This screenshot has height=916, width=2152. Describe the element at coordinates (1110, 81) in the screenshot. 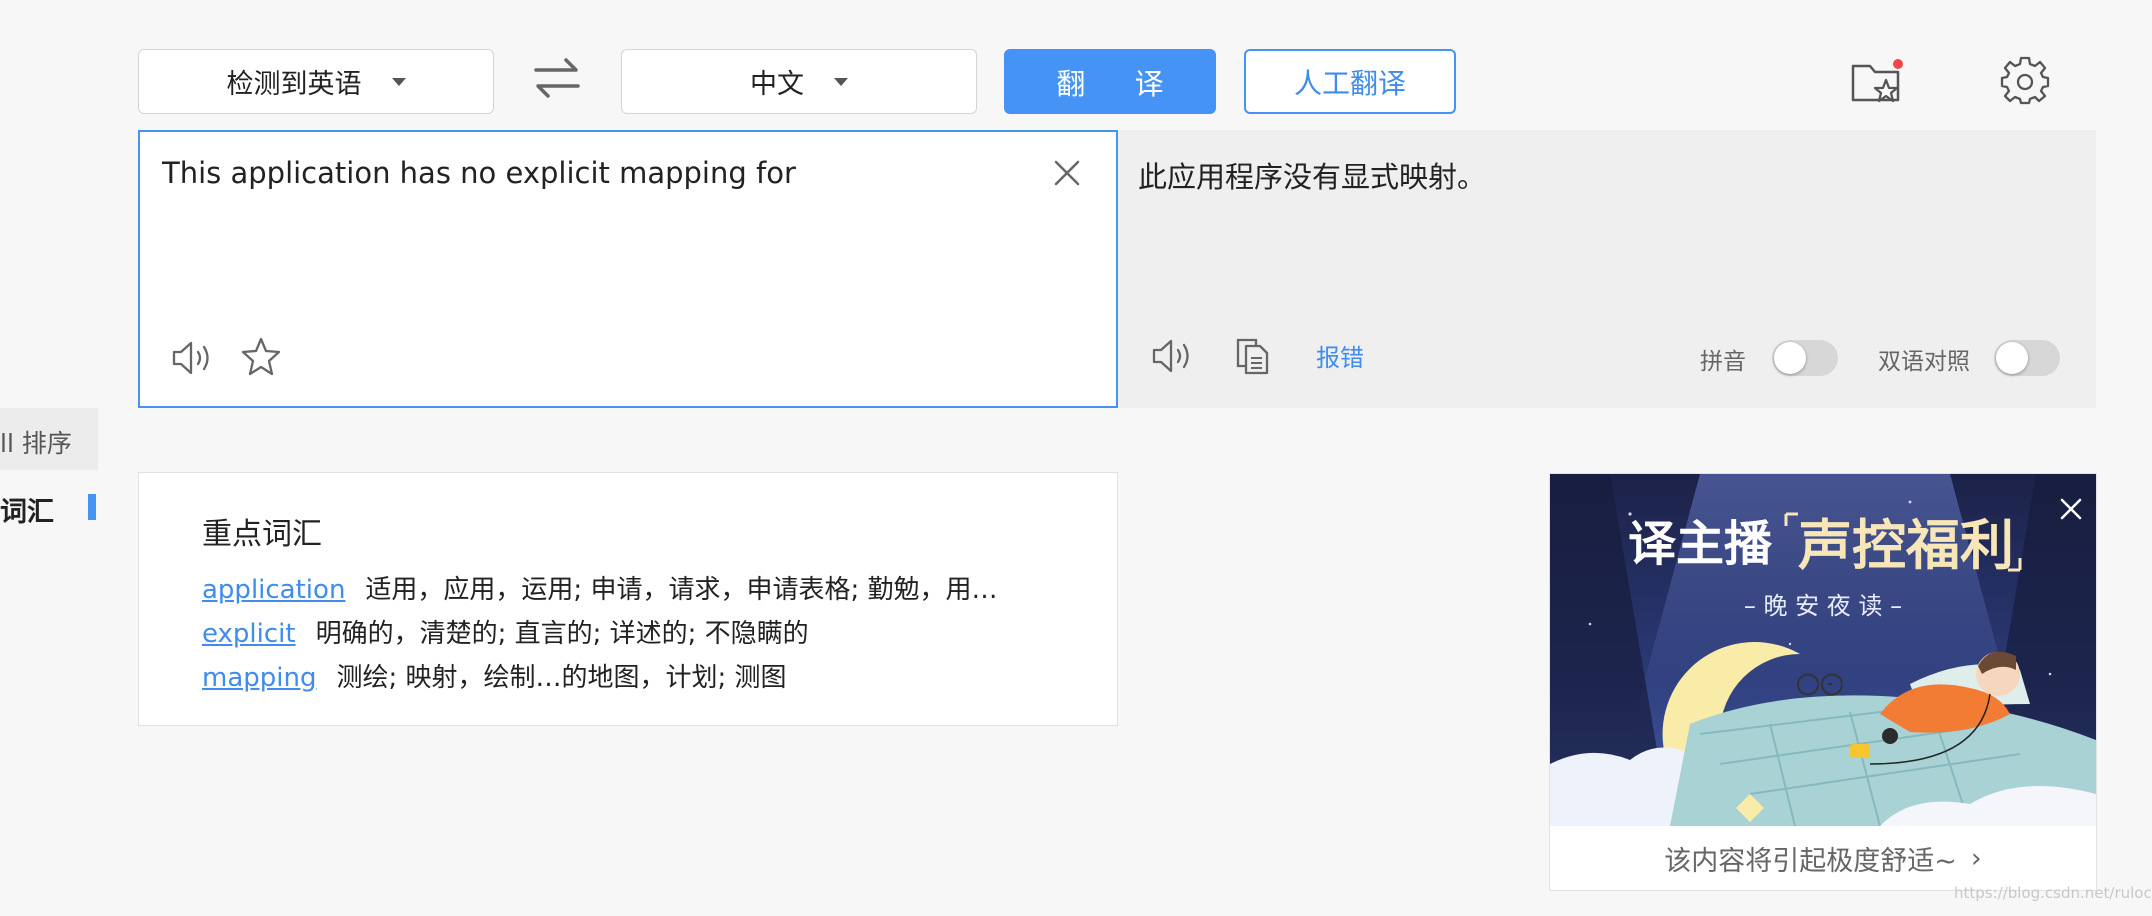

I see `translate-button: 翻 译` at that location.